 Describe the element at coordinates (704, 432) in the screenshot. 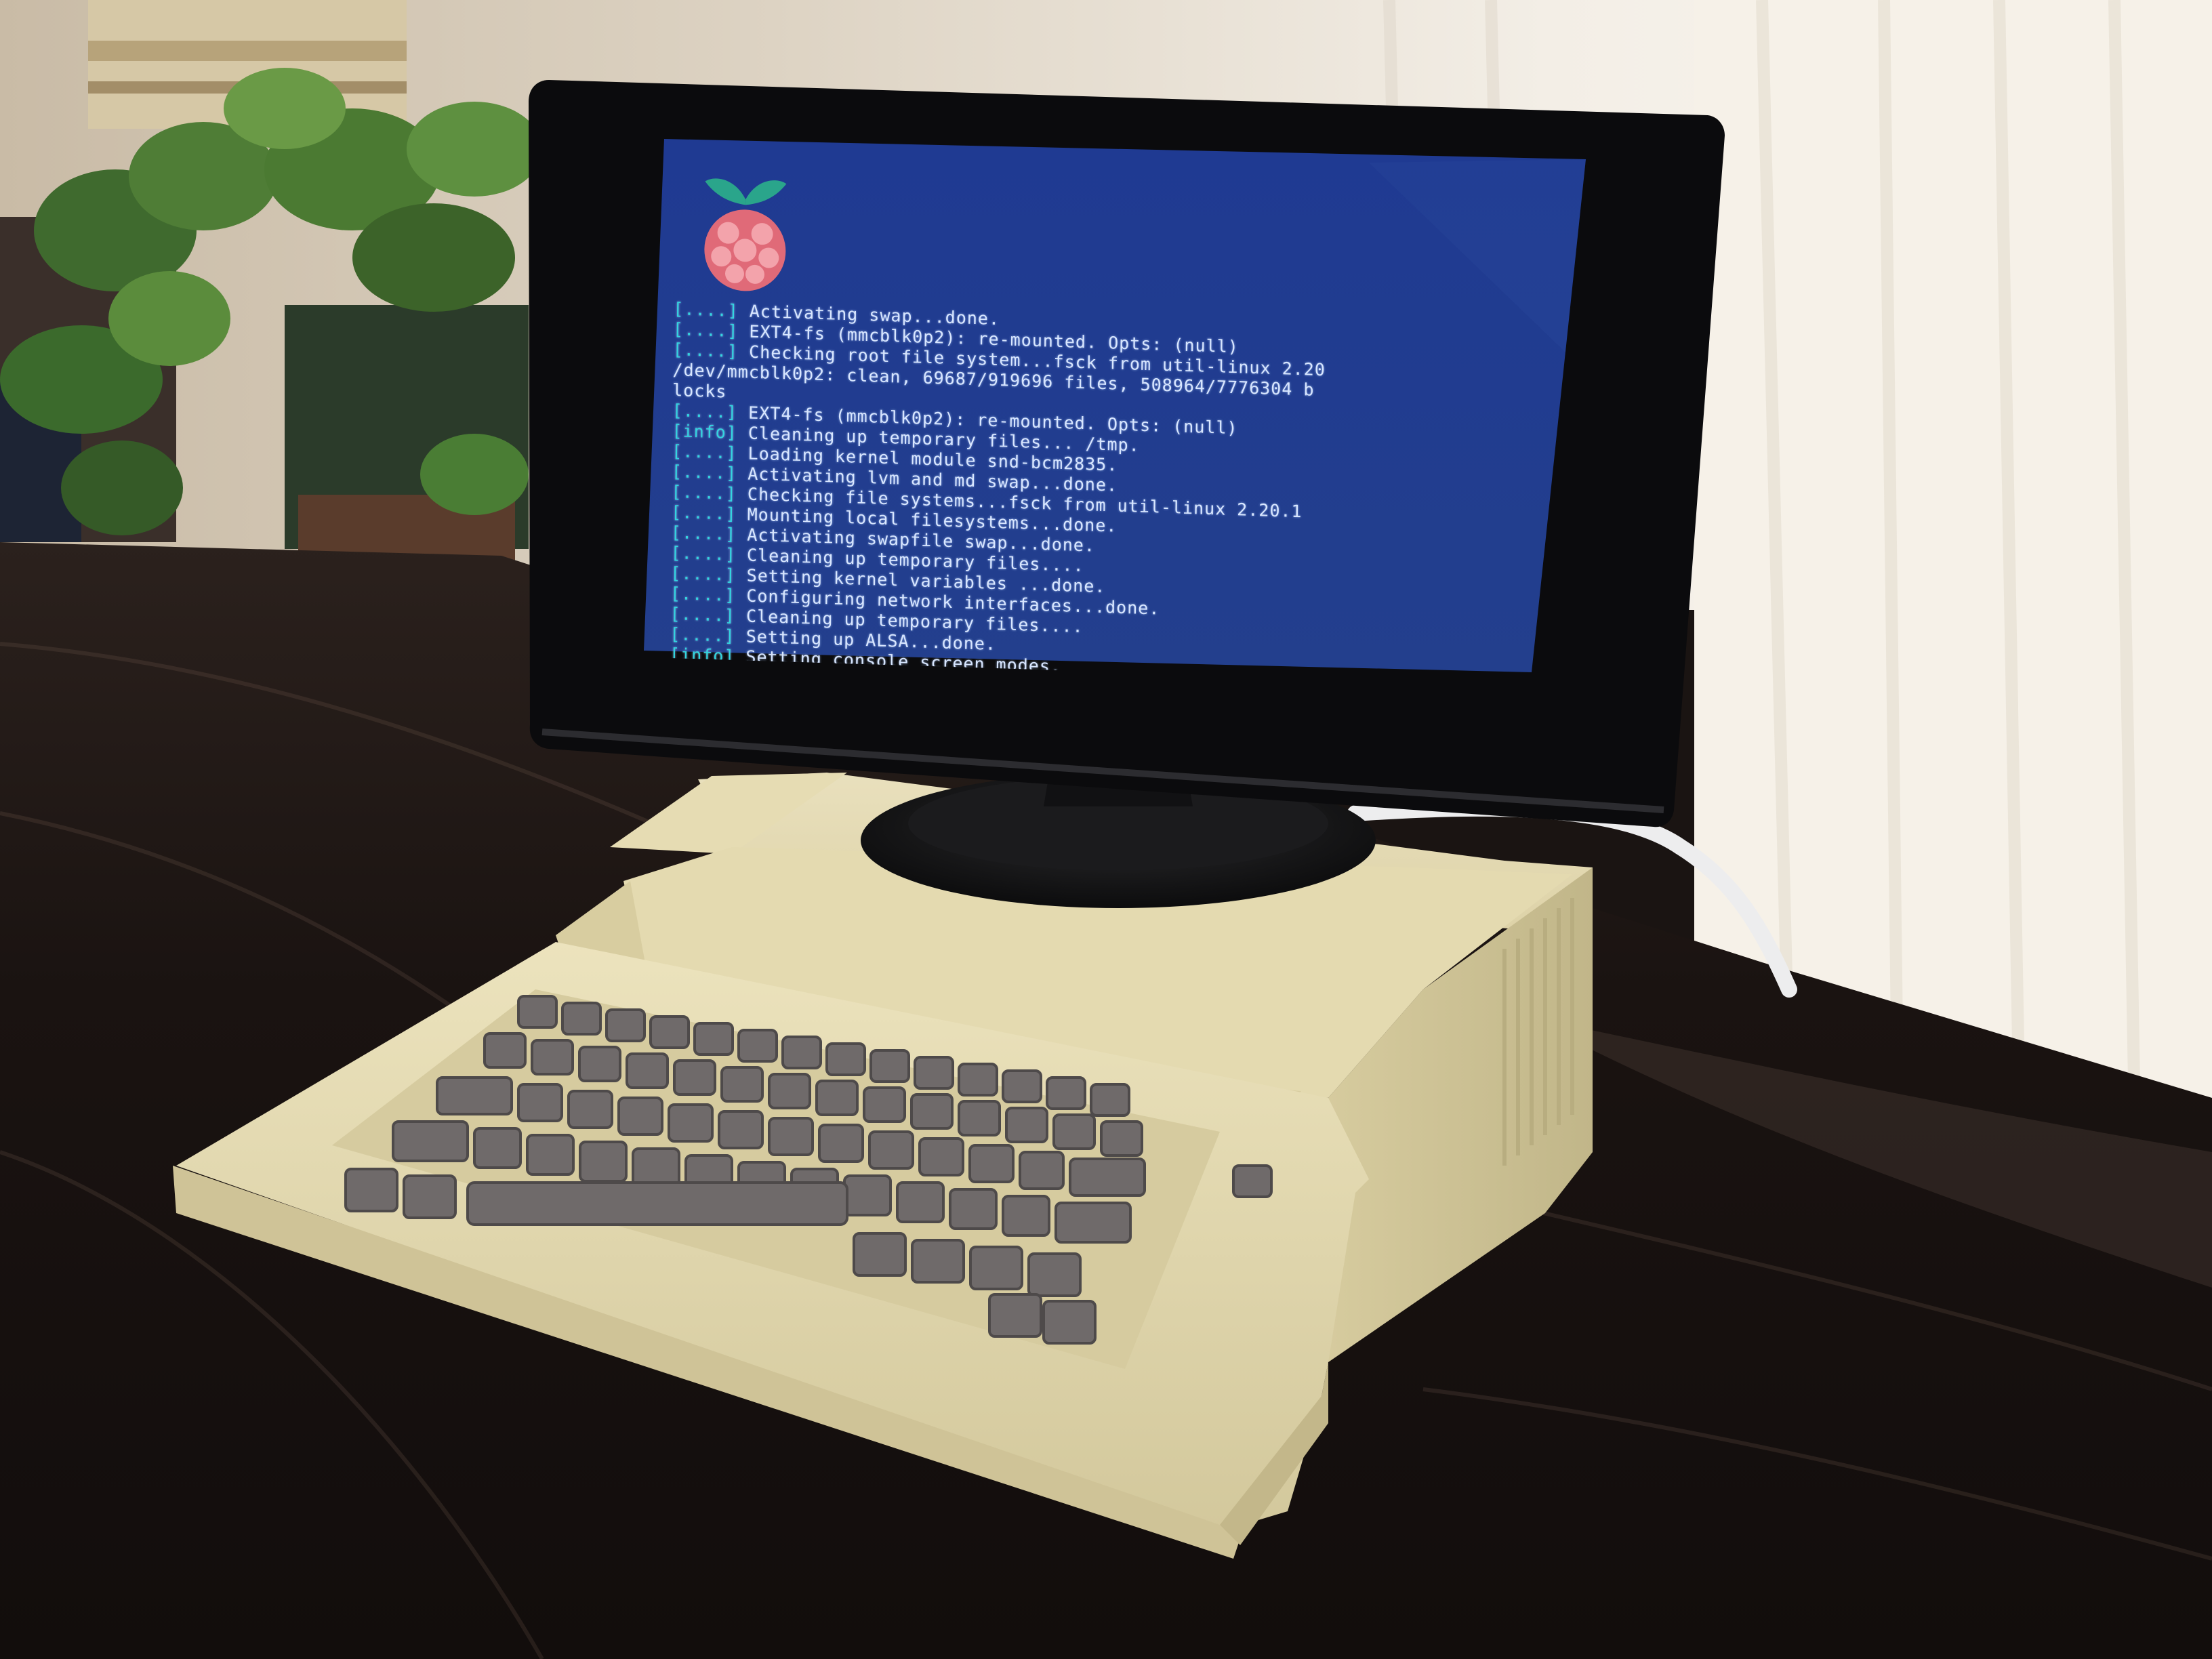

I see `console-status-tag: info` at that location.